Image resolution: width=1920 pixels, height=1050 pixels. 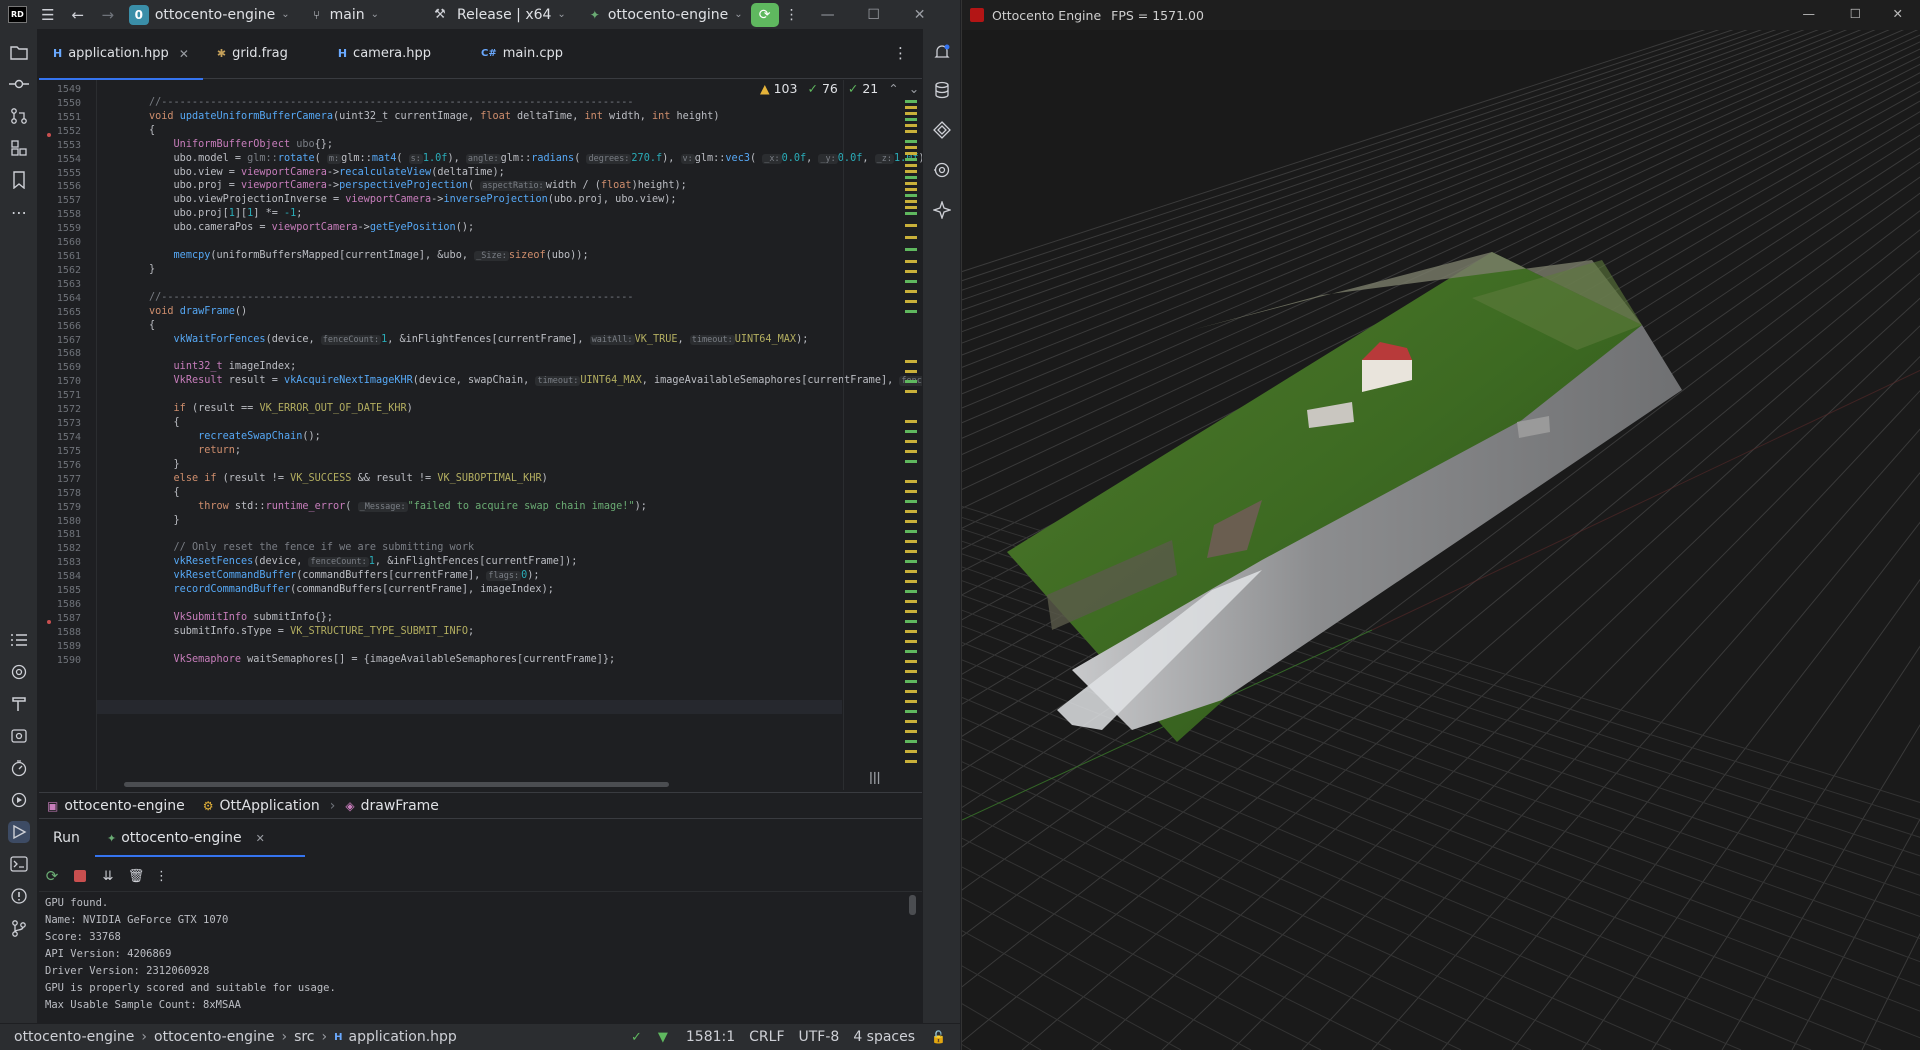 I want to click on viewer-maximize-button: ☐, so click(x=1855, y=13).